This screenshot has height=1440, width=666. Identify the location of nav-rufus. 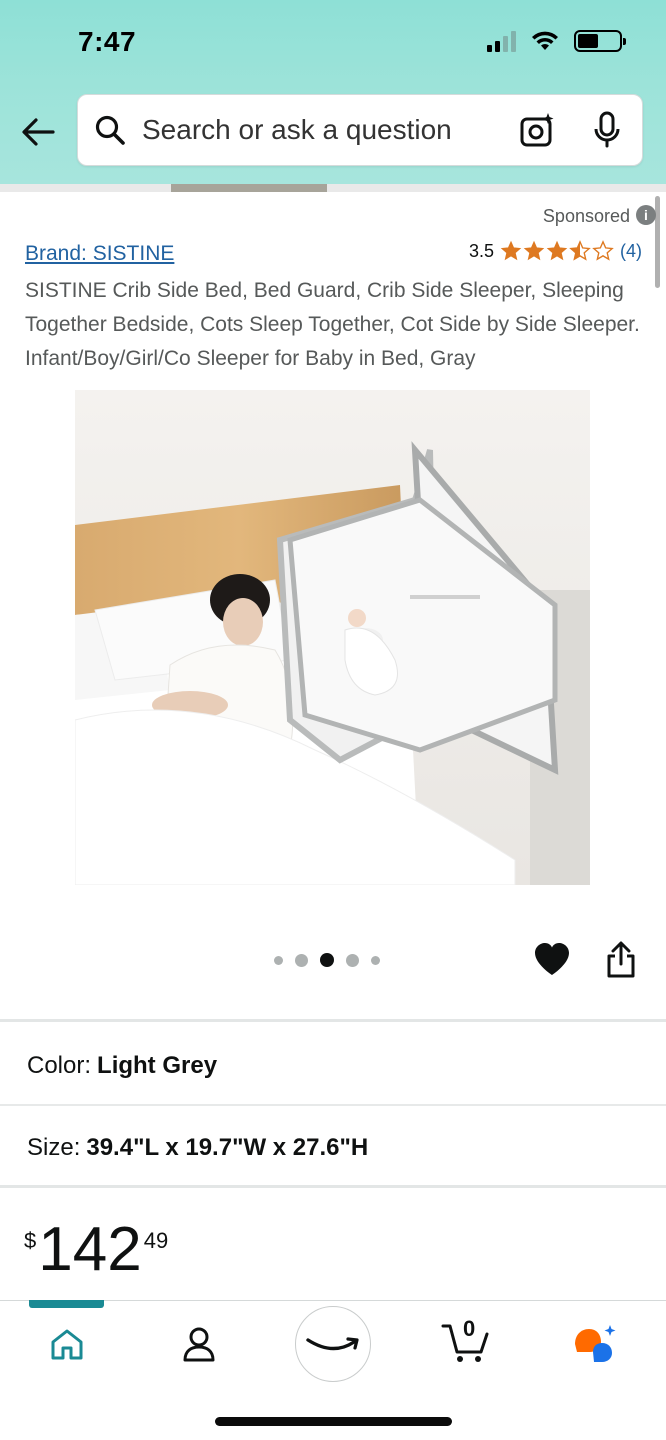
(596, 1343).